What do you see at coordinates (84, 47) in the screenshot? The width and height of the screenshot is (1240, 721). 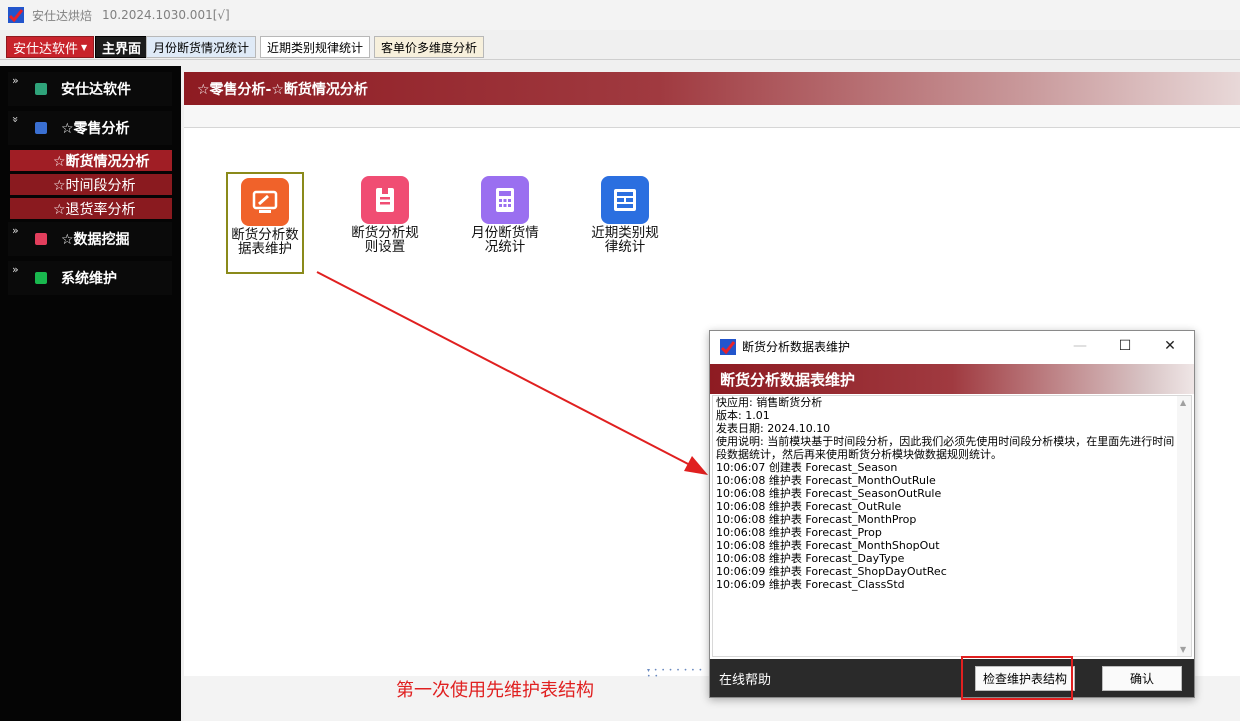 I see `caret-down-icon: ▼` at bounding box center [84, 47].